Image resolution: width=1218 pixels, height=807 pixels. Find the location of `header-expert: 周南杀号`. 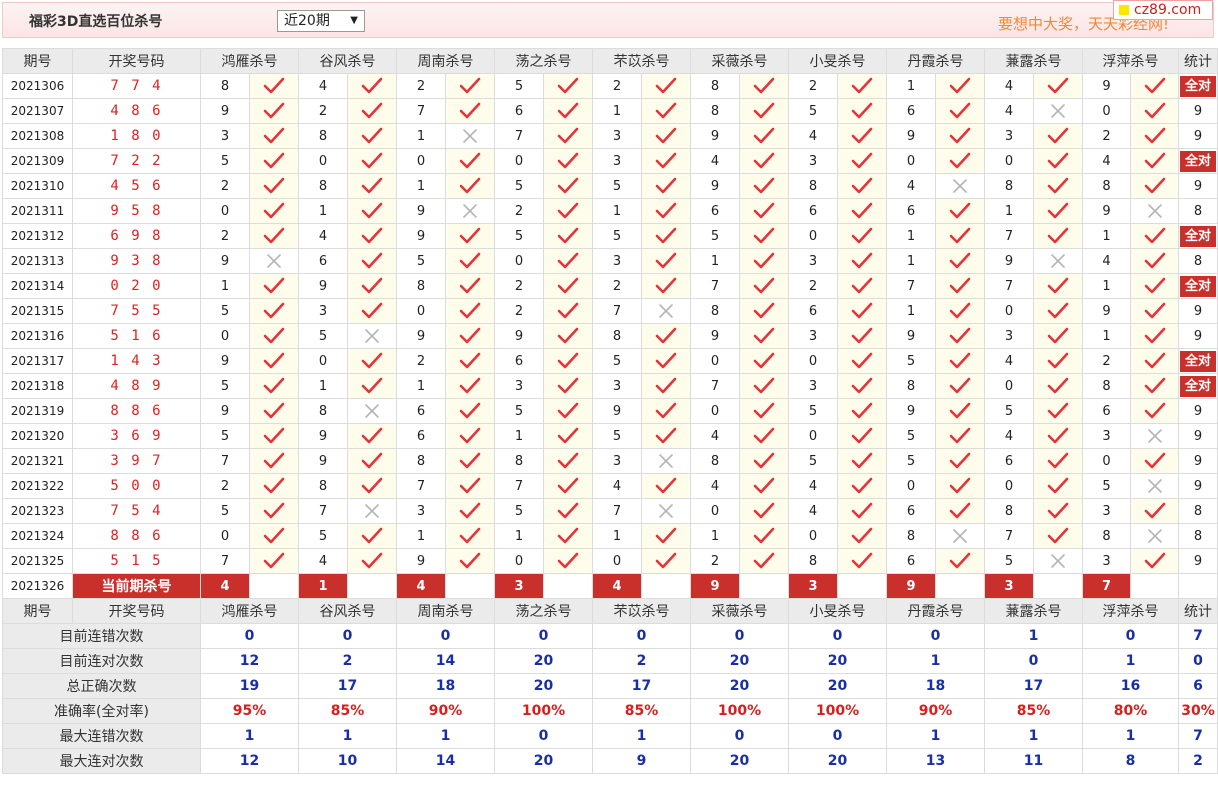

header-expert: 周南杀号 is located at coordinates (445, 61).